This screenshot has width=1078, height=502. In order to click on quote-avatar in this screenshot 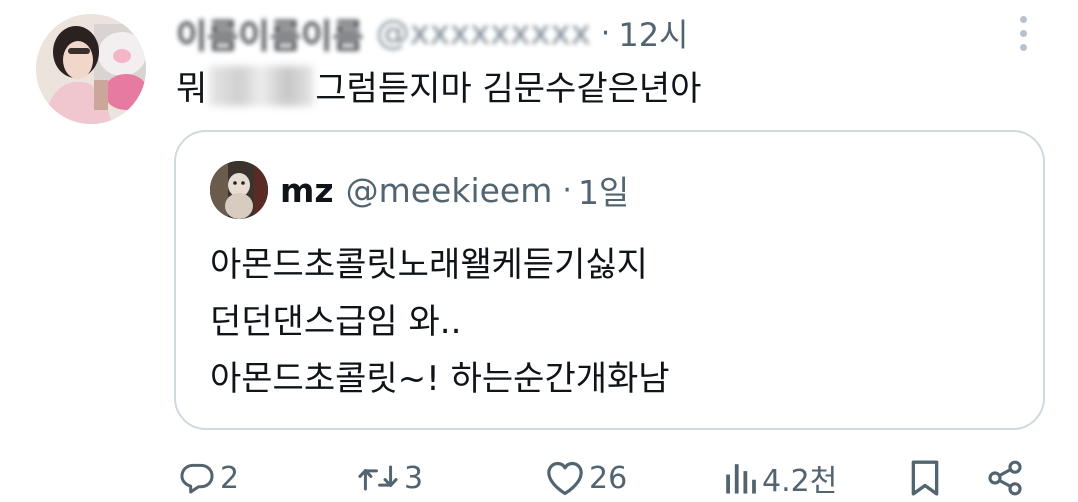, I will do `click(239, 190)`.